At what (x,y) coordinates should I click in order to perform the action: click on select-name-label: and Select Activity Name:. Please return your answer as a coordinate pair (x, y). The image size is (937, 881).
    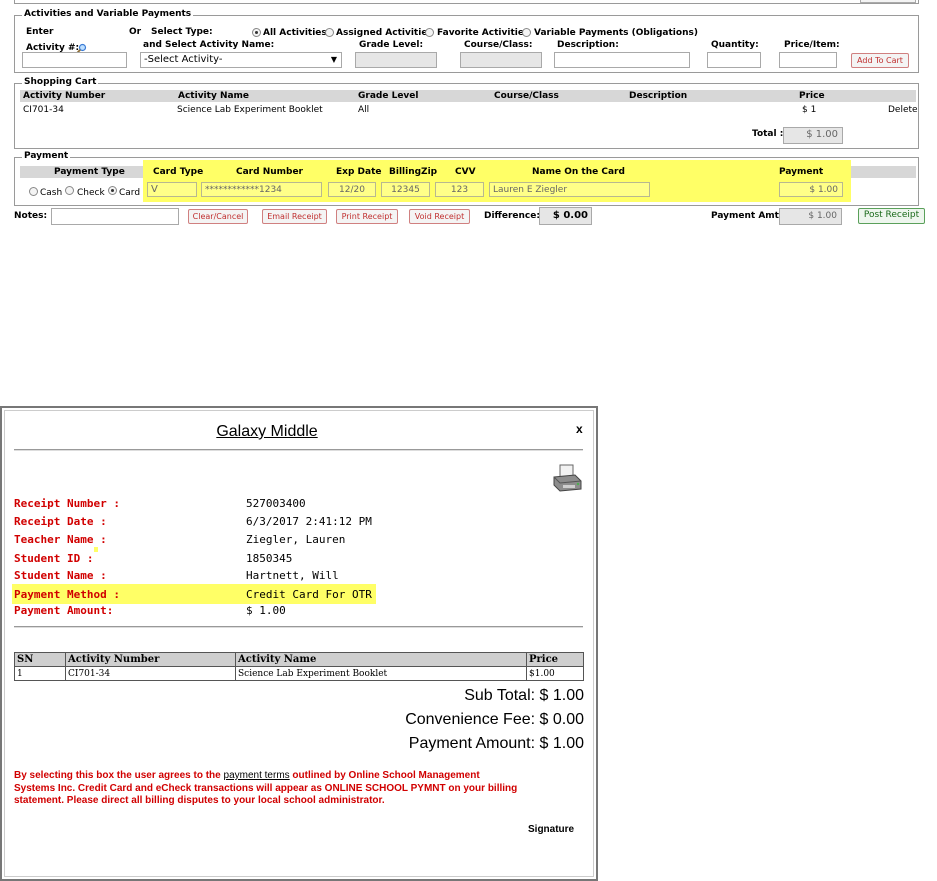
    Looking at the image, I should click on (209, 45).